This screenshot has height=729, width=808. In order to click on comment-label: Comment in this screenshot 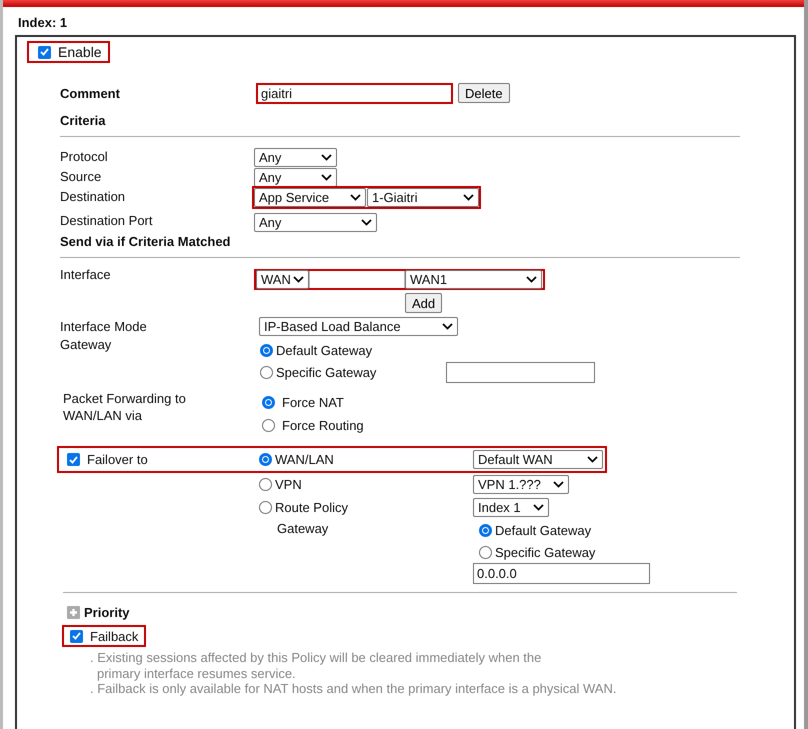, I will do `click(90, 93)`.